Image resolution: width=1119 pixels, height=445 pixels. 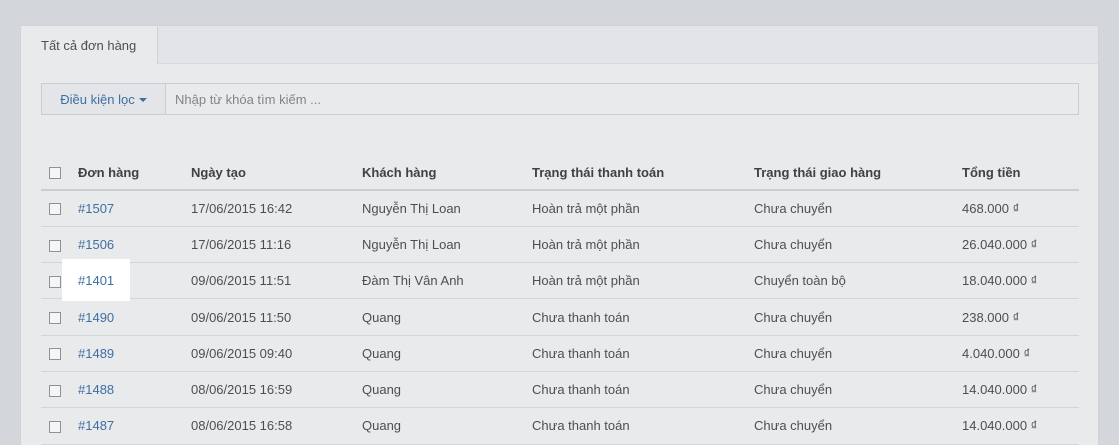 I want to click on order-total: 238.000 ₫, so click(x=1020, y=317).